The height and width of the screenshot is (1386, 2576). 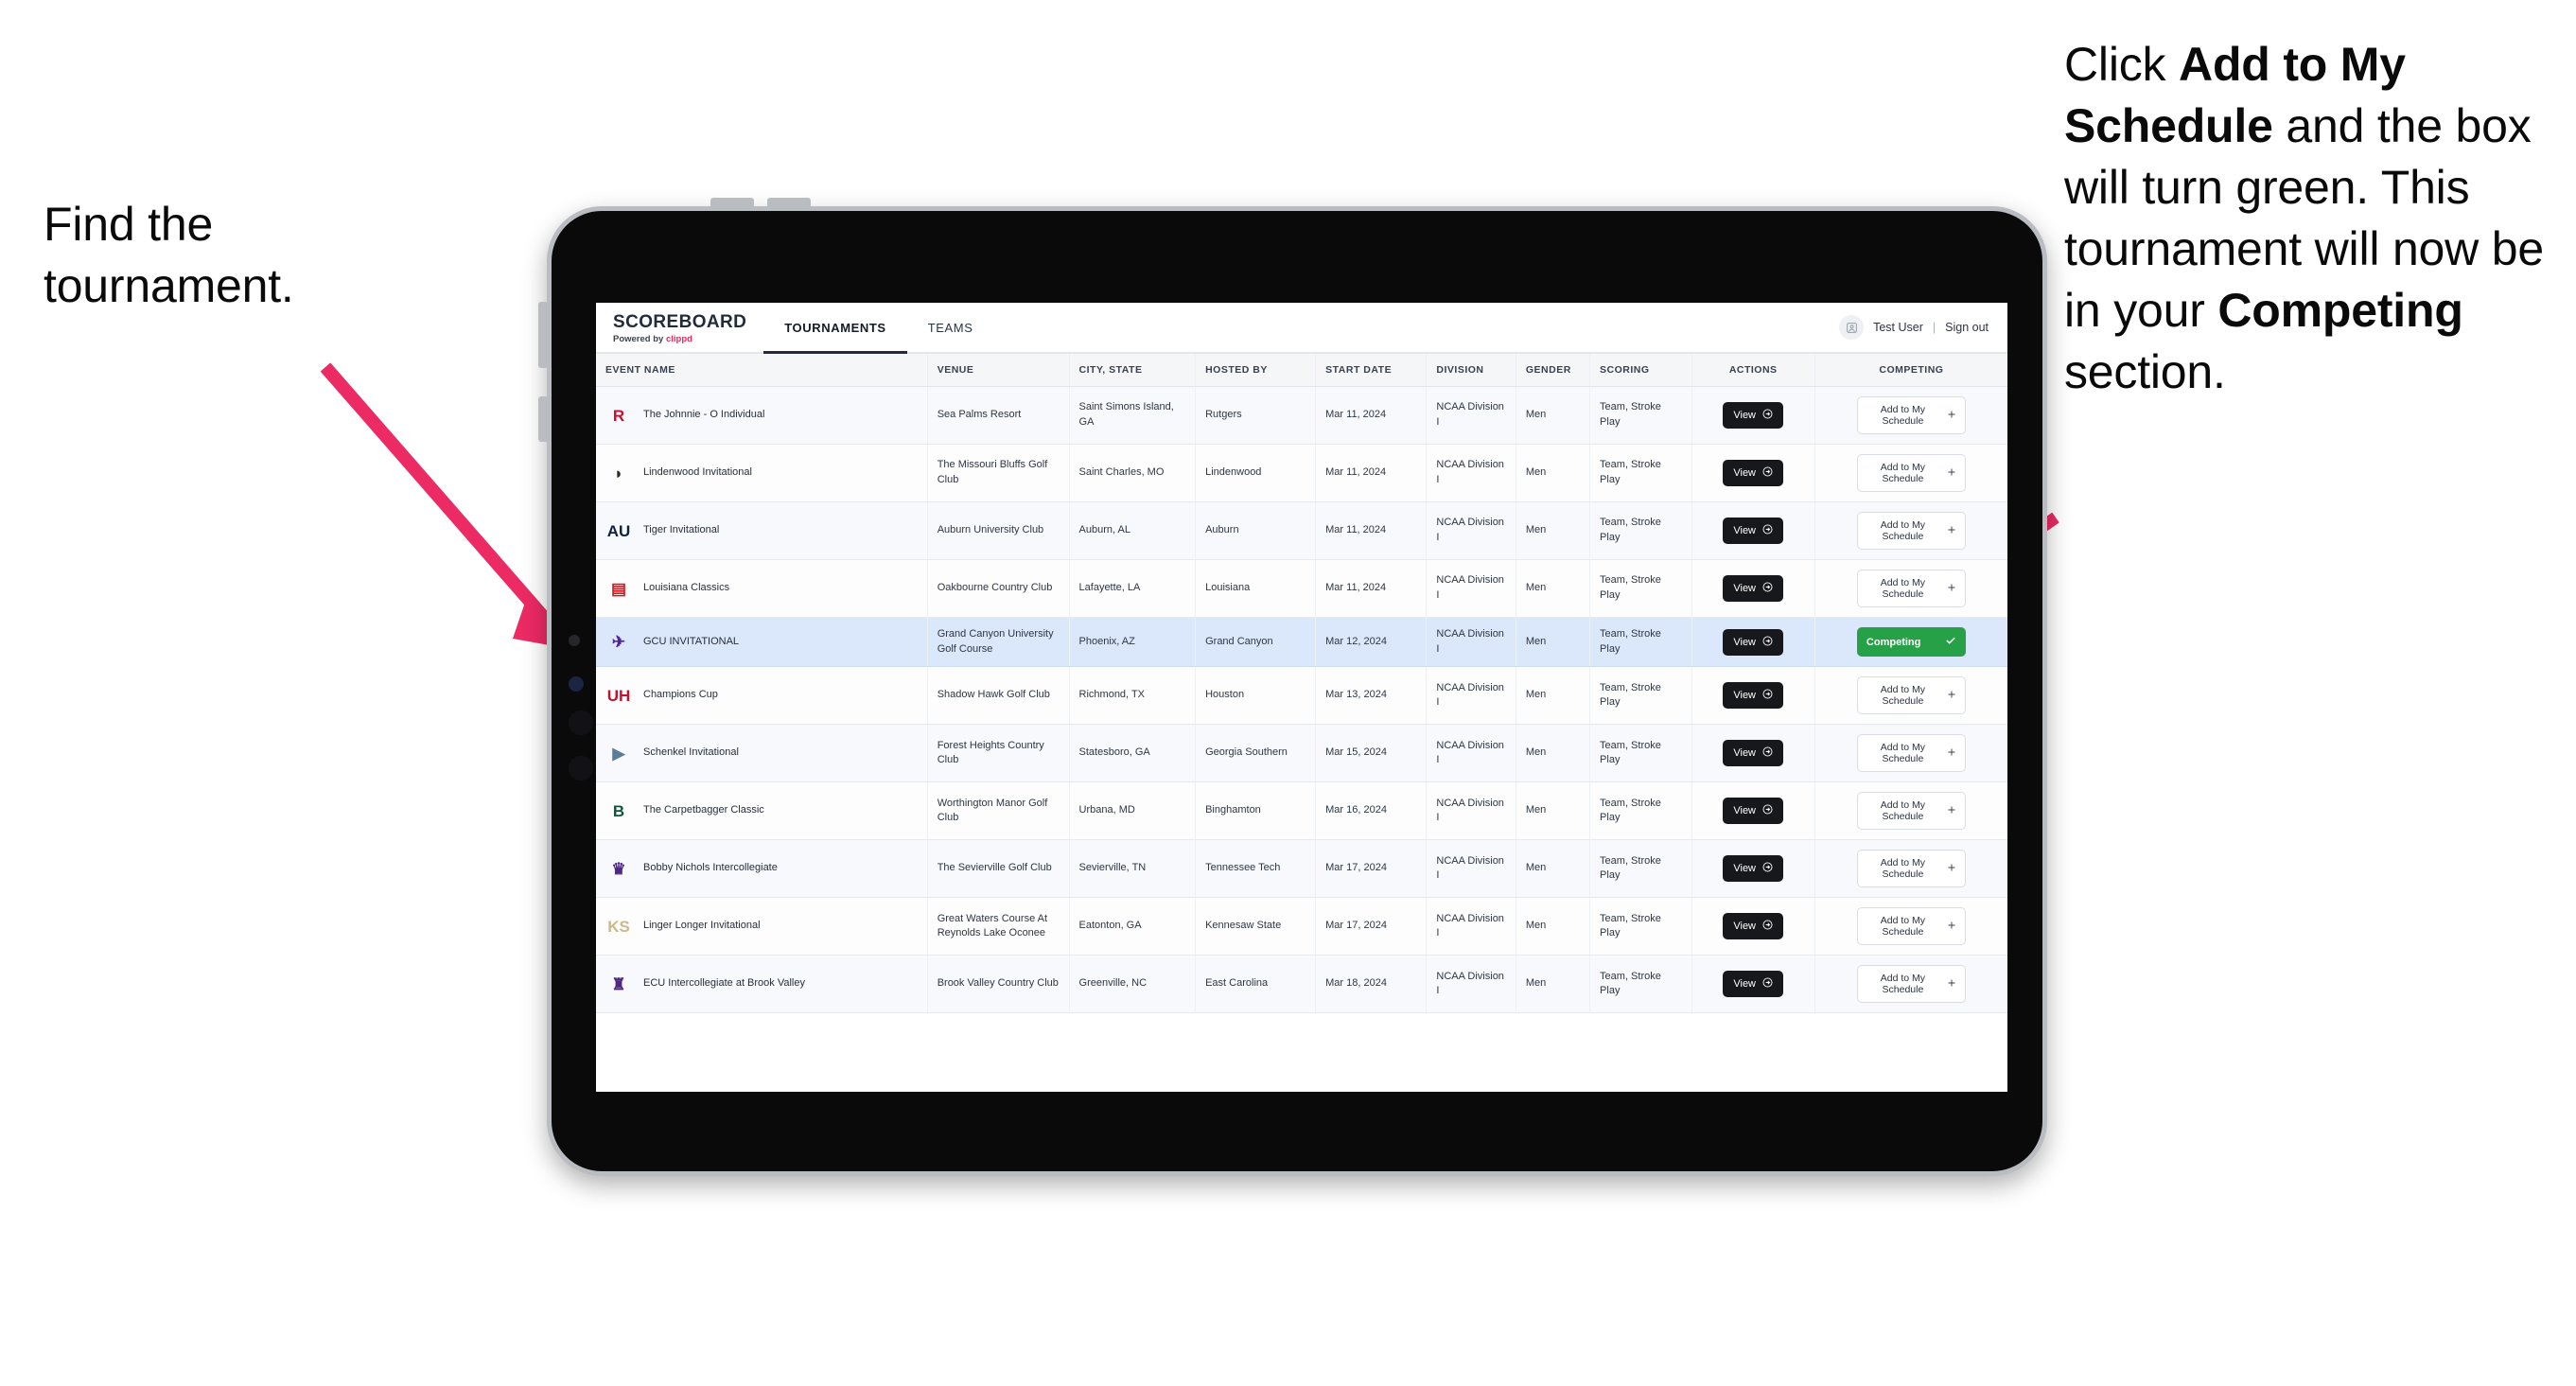 I want to click on cell-event-name: UH Champions Cup, so click(x=762, y=696).